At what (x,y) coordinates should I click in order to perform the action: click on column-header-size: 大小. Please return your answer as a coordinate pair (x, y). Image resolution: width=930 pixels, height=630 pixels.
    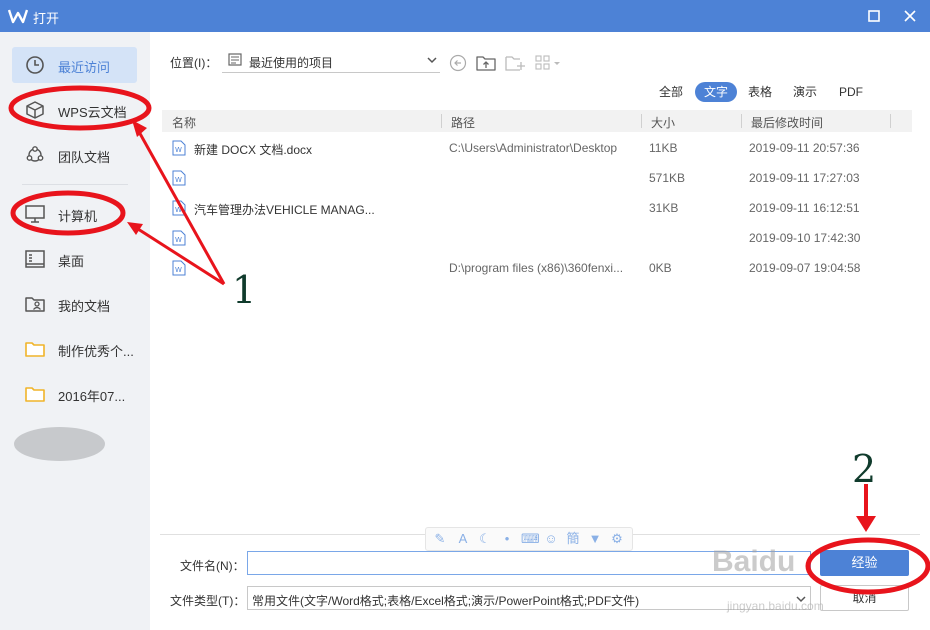
    Looking at the image, I should click on (663, 122).